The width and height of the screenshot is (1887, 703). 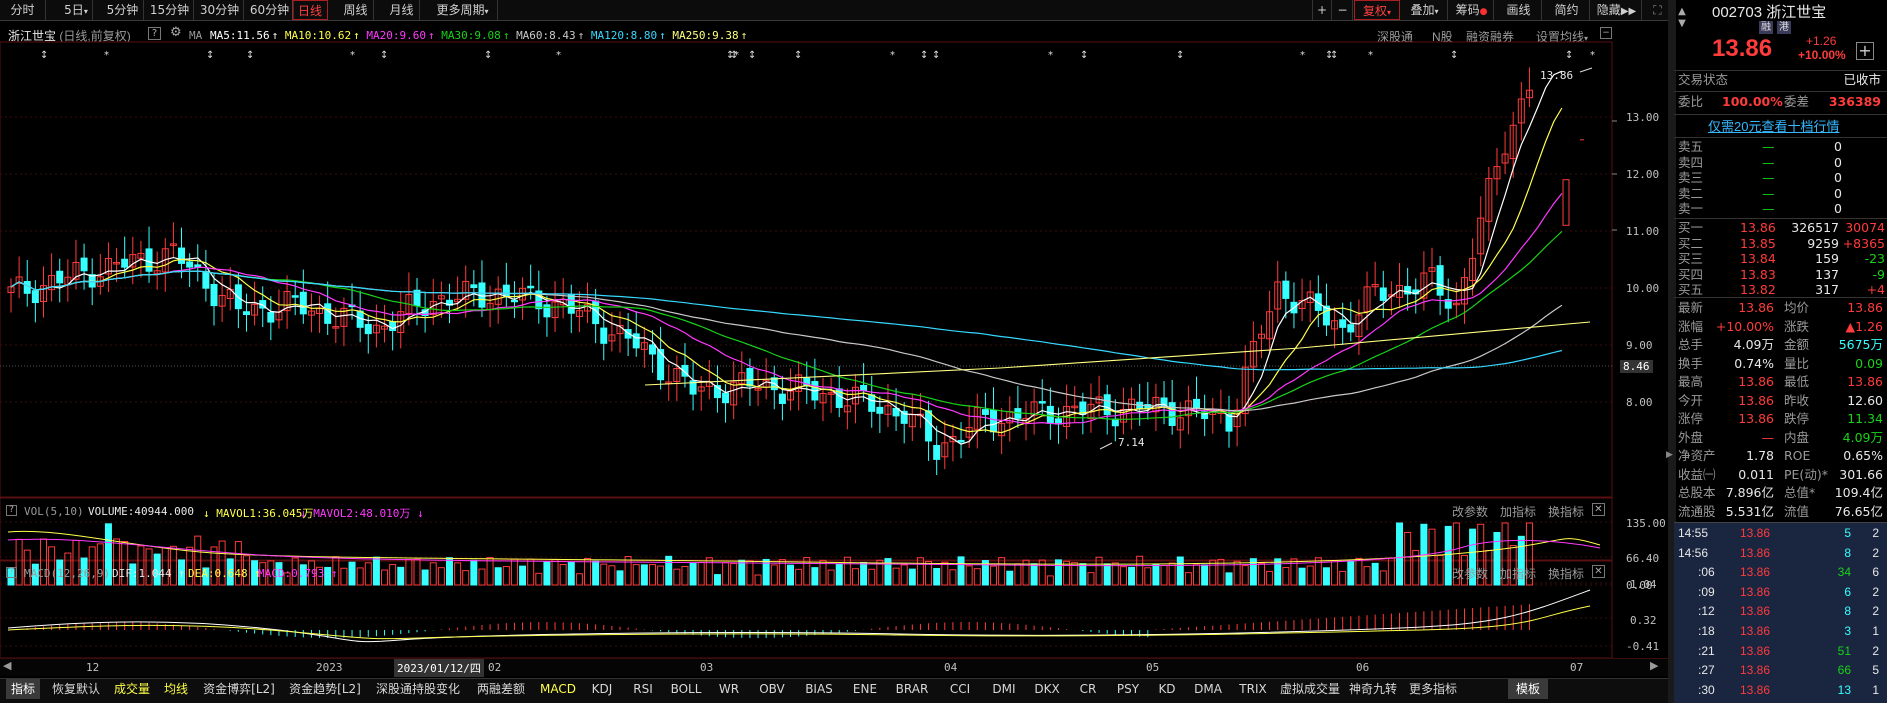 I want to click on indicator-tab-4: 资金博弈[L2], so click(x=239, y=689).